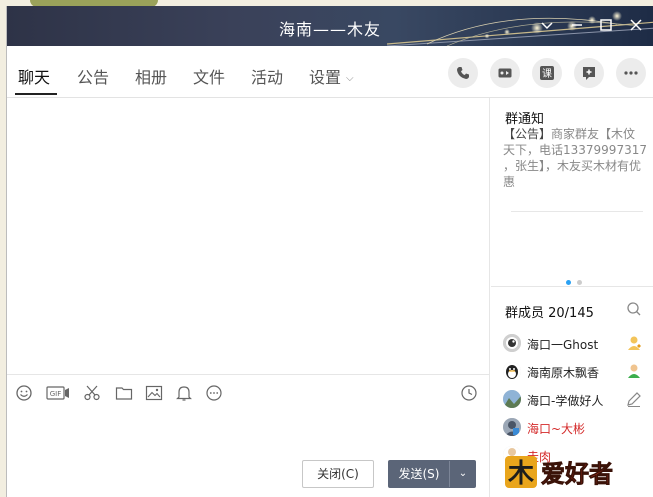 The image size is (653, 497). What do you see at coordinates (248, 391) in the screenshot?
I see `chat-toolbar: GIF` at bounding box center [248, 391].